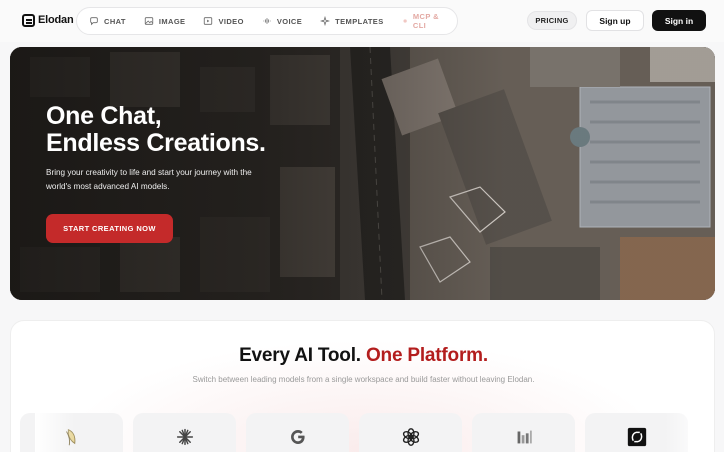 The height and width of the screenshot is (452, 724). What do you see at coordinates (149, 21) in the screenshot?
I see `image-icon` at bounding box center [149, 21].